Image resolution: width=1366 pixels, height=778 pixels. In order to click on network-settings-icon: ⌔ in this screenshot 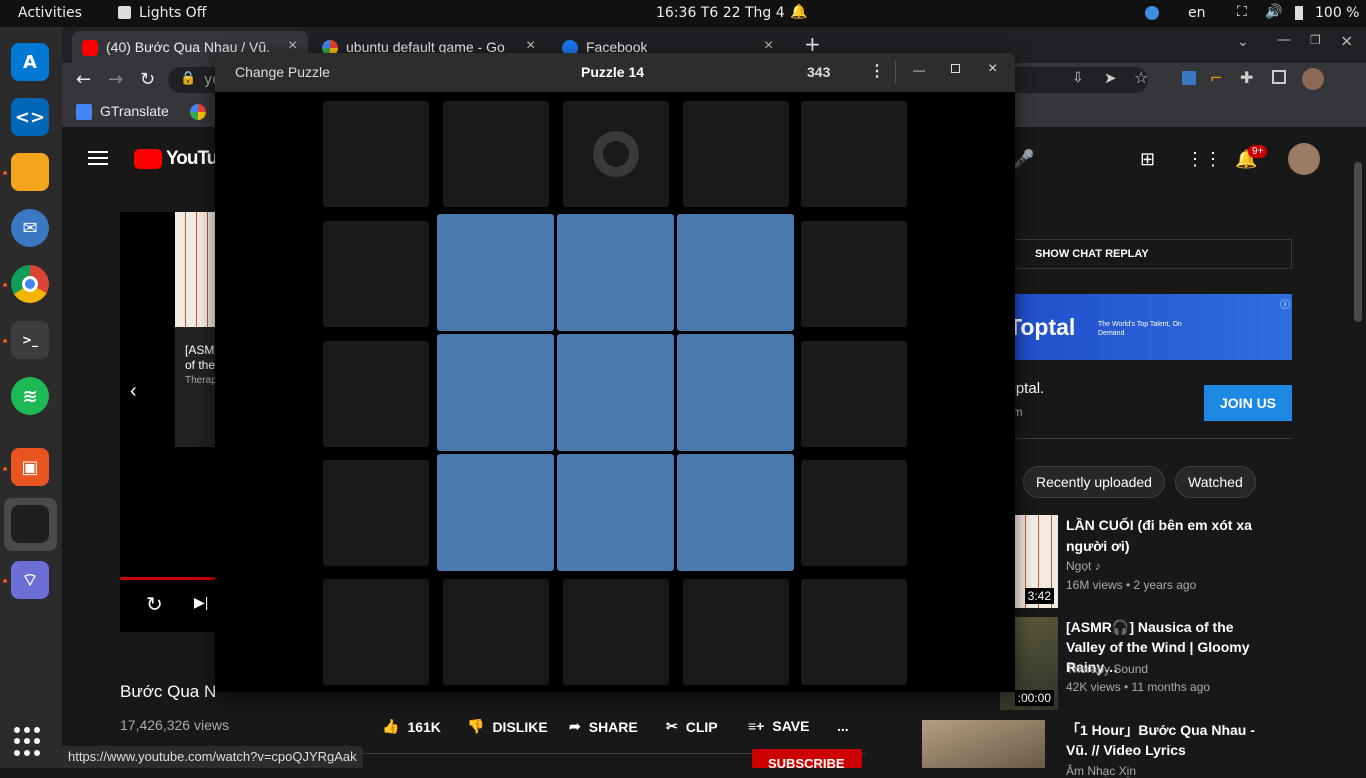, I will do `click(30, 580)`.